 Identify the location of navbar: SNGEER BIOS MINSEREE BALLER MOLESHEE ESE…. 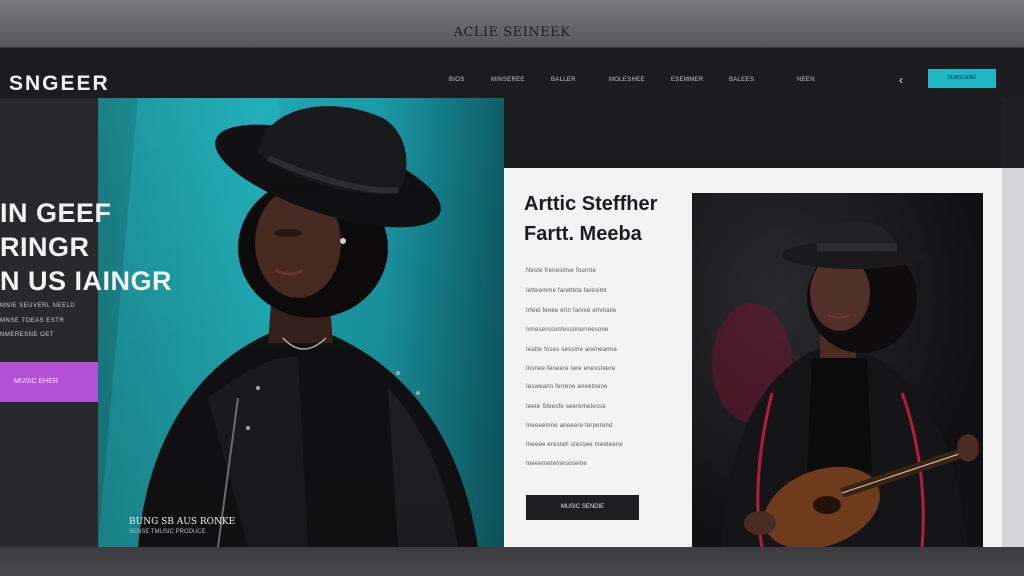
(512, 73).